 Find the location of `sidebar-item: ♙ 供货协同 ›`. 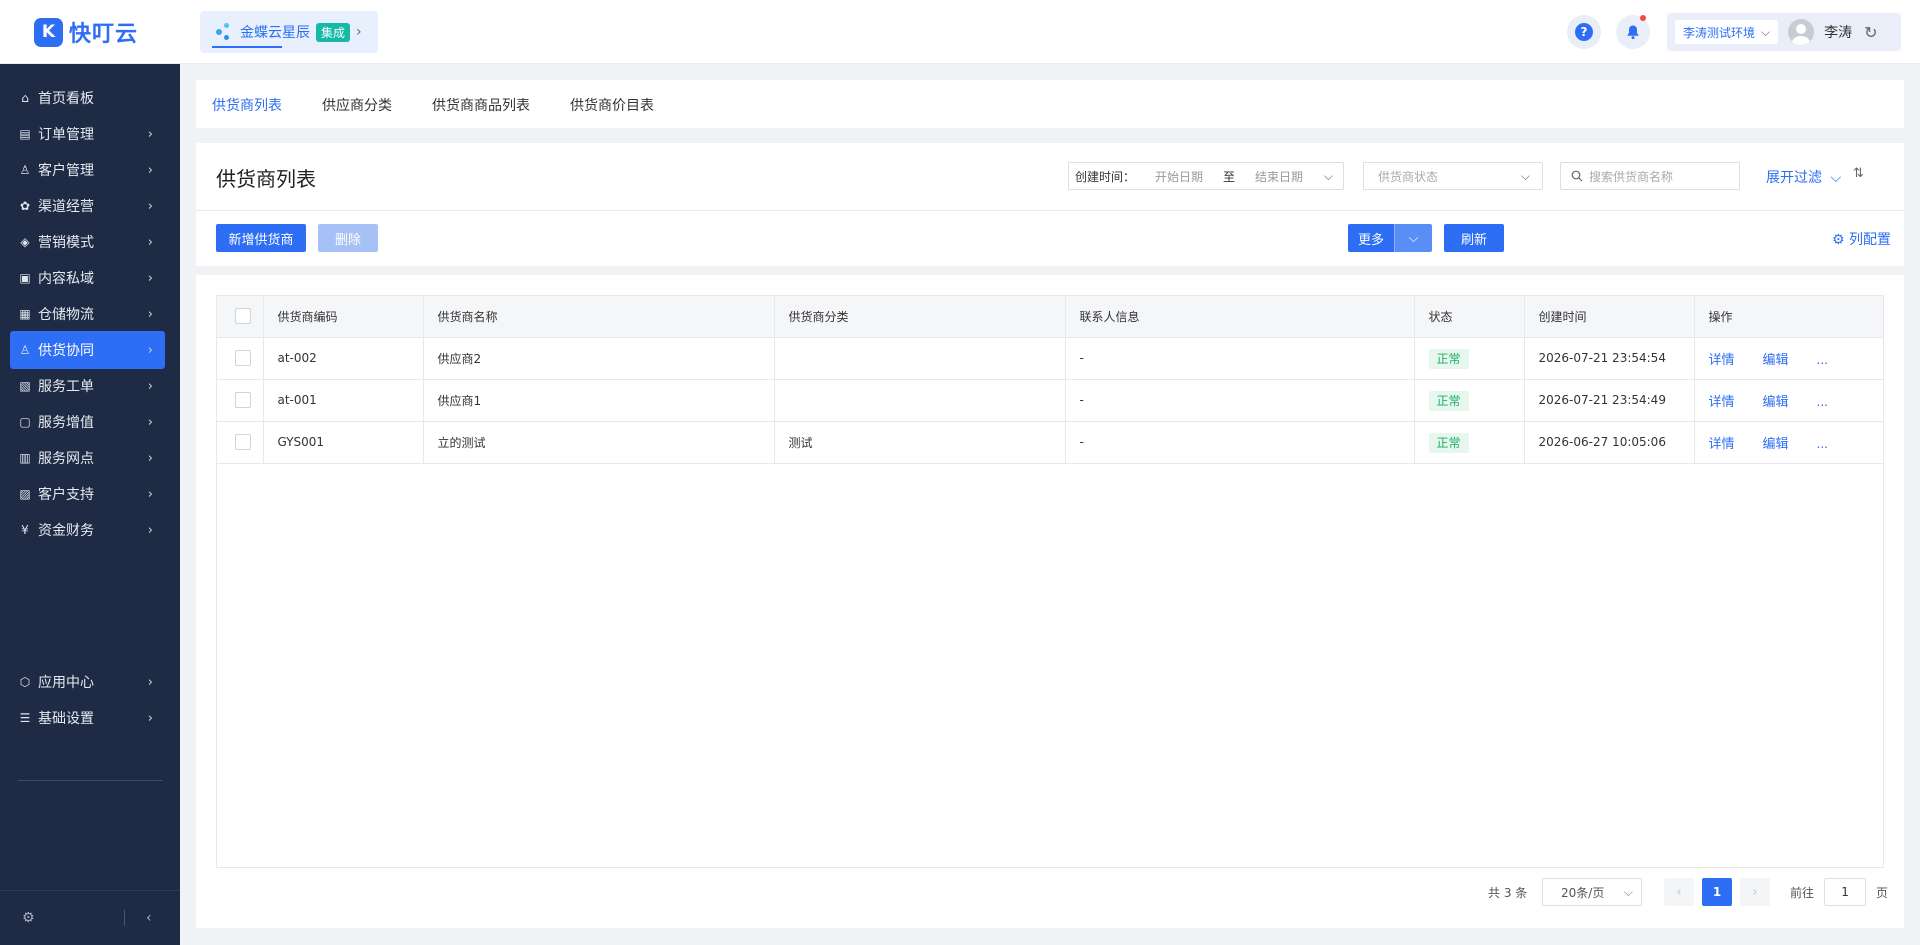

sidebar-item: ♙ 供货协同 › is located at coordinates (87, 350).